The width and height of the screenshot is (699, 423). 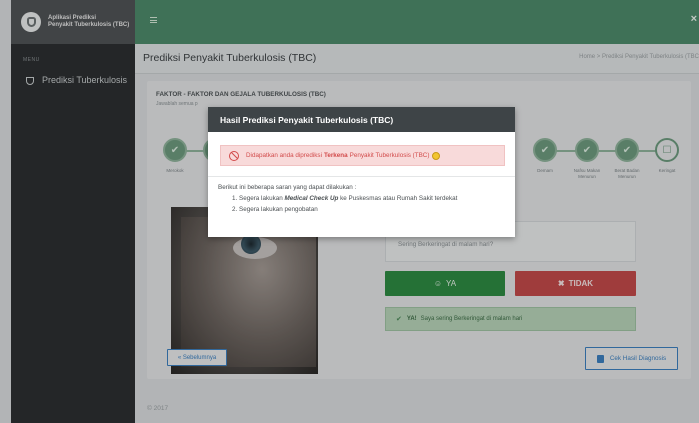 What do you see at coordinates (436, 155) in the screenshot?
I see `sad-face-icon` at bounding box center [436, 155].